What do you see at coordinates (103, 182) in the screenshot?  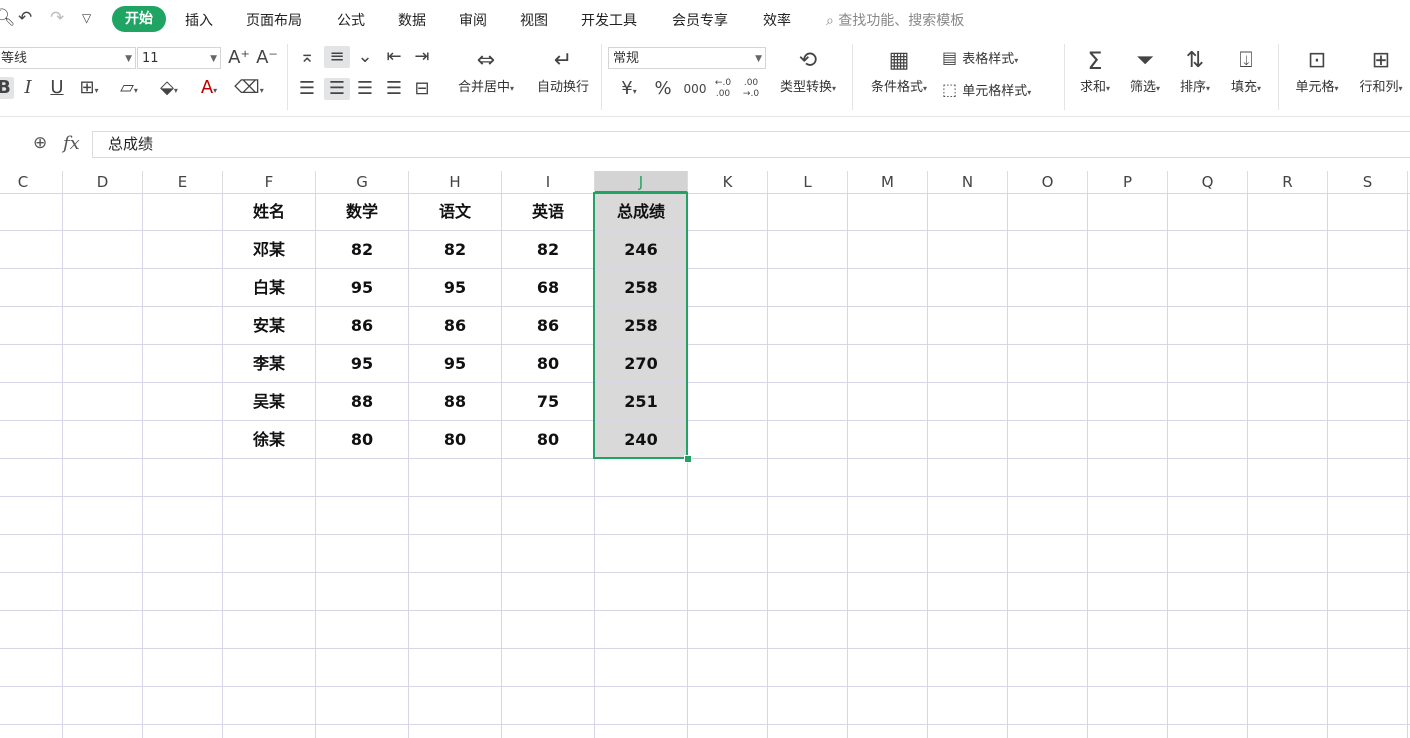 I see `column-header-d: D` at bounding box center [103, 182].